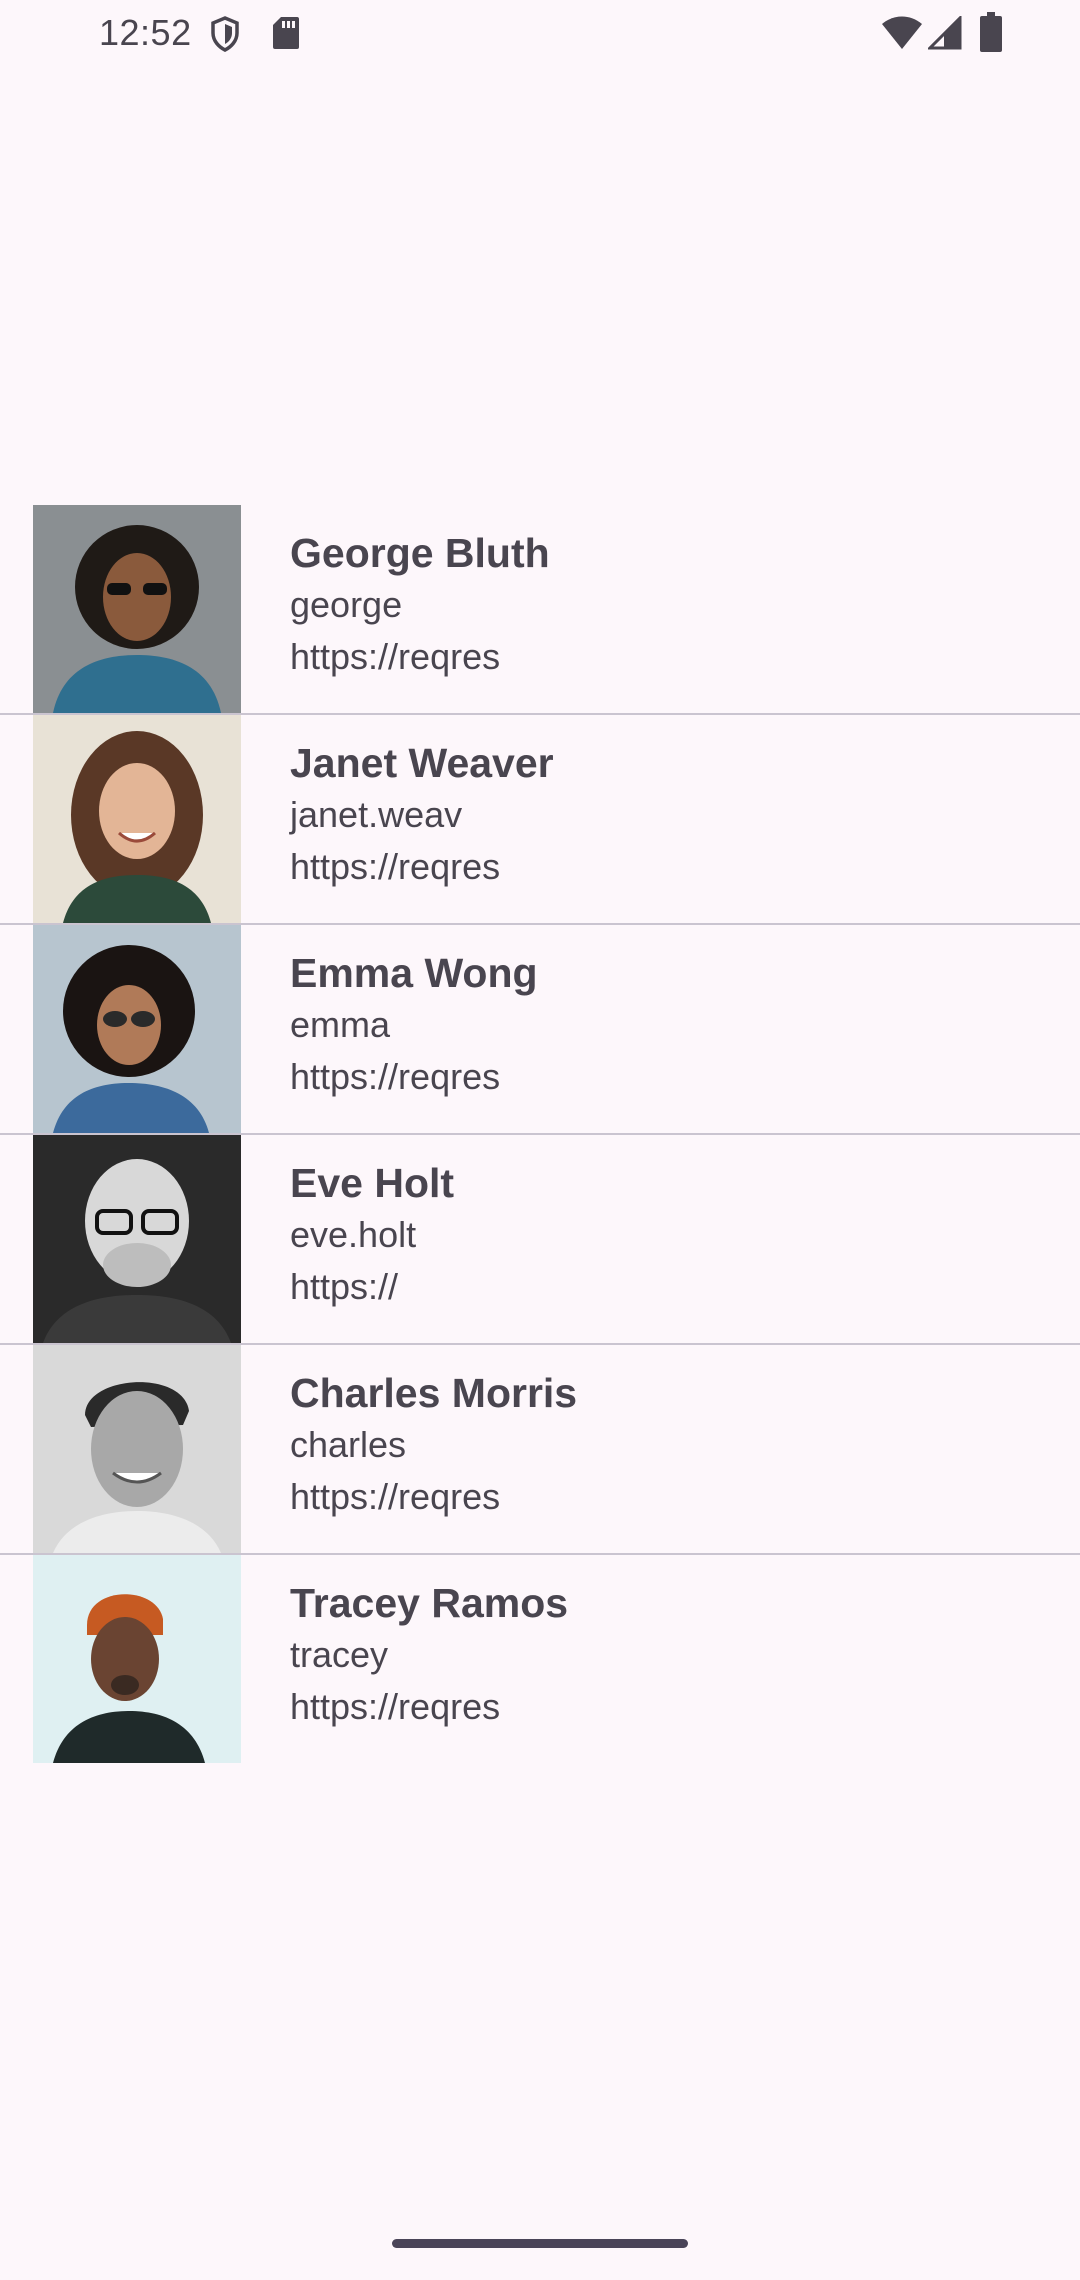 The width and height of the screenshot is (1080, 2280). What do you see at coordinates (540, 820) in the screenshot?
I see `user-row-janet-weaver: Janet Weaver janet.weav https://reqres` at bounding box center [540, 820].